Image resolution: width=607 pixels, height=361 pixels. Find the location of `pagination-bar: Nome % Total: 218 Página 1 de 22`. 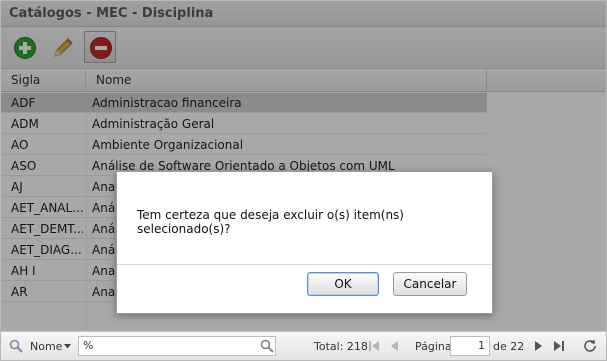

pagination-bar: Nome % Total: 218 Página 1 de 22 is located at coordinates (303, 345).